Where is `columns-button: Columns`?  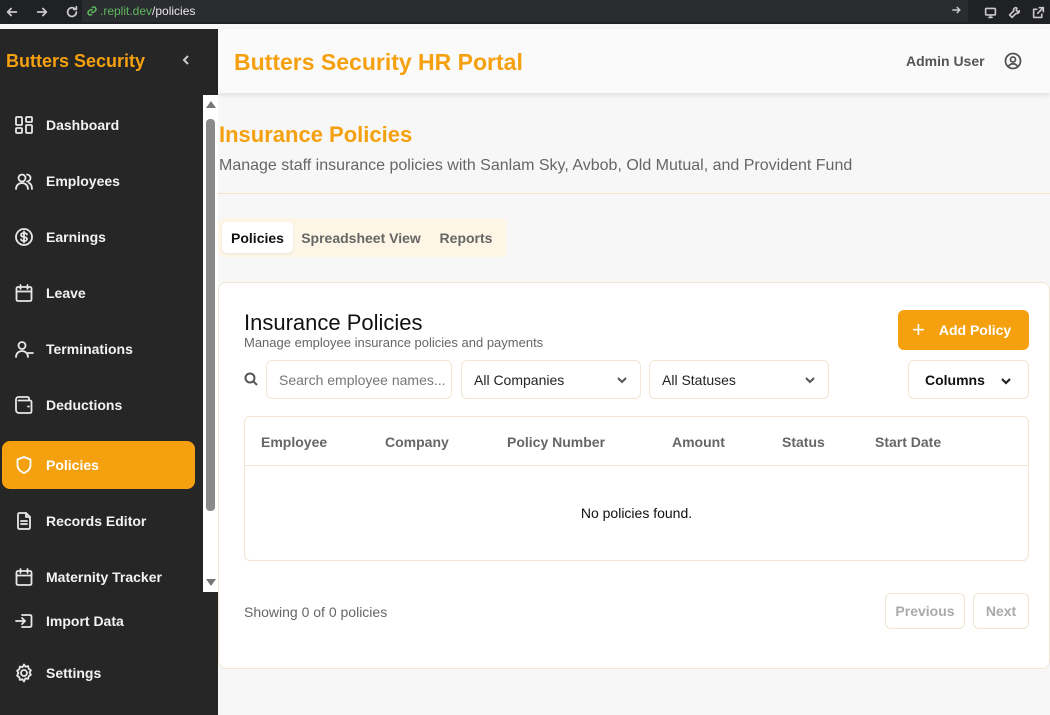
columns-button: Columns is located at coordinates (968, 379).